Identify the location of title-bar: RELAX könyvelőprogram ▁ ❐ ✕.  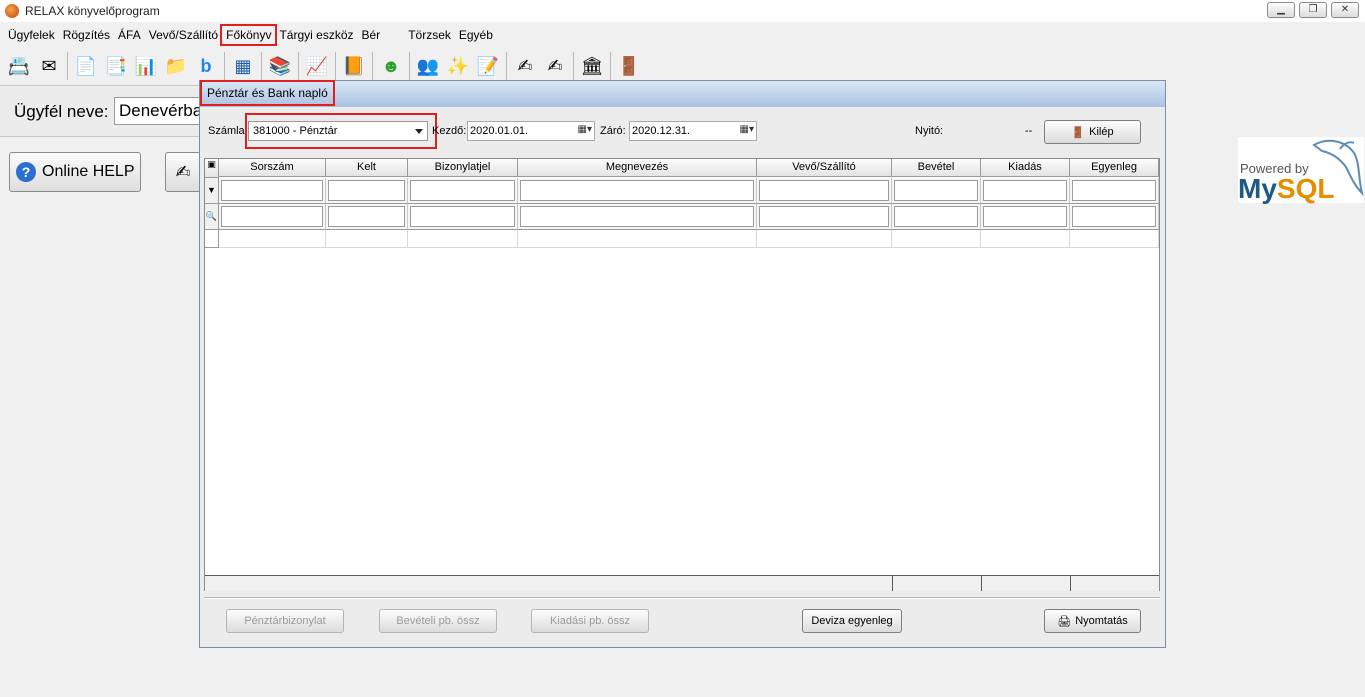
(682, 11).